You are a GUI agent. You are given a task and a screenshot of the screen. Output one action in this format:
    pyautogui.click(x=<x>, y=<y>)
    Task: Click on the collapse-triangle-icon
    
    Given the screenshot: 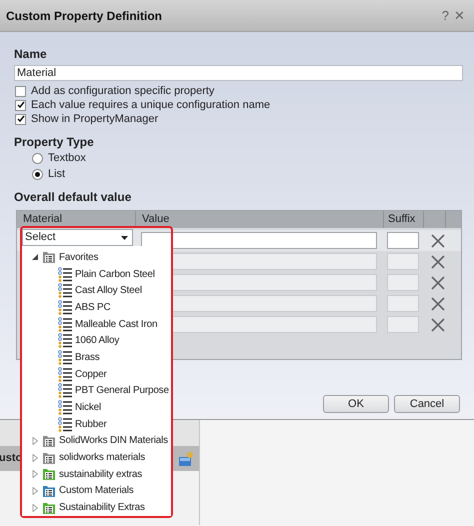 What is the action you would take?
    pyautogui.click(x=35, y=257)
    